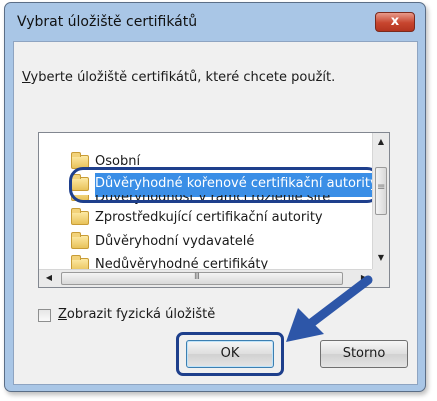 This screenshot has width=437, height=401. Describe the element at coordinates (381, 191) in the screenshot. I see `vertical-scroll-thumb` at that location.